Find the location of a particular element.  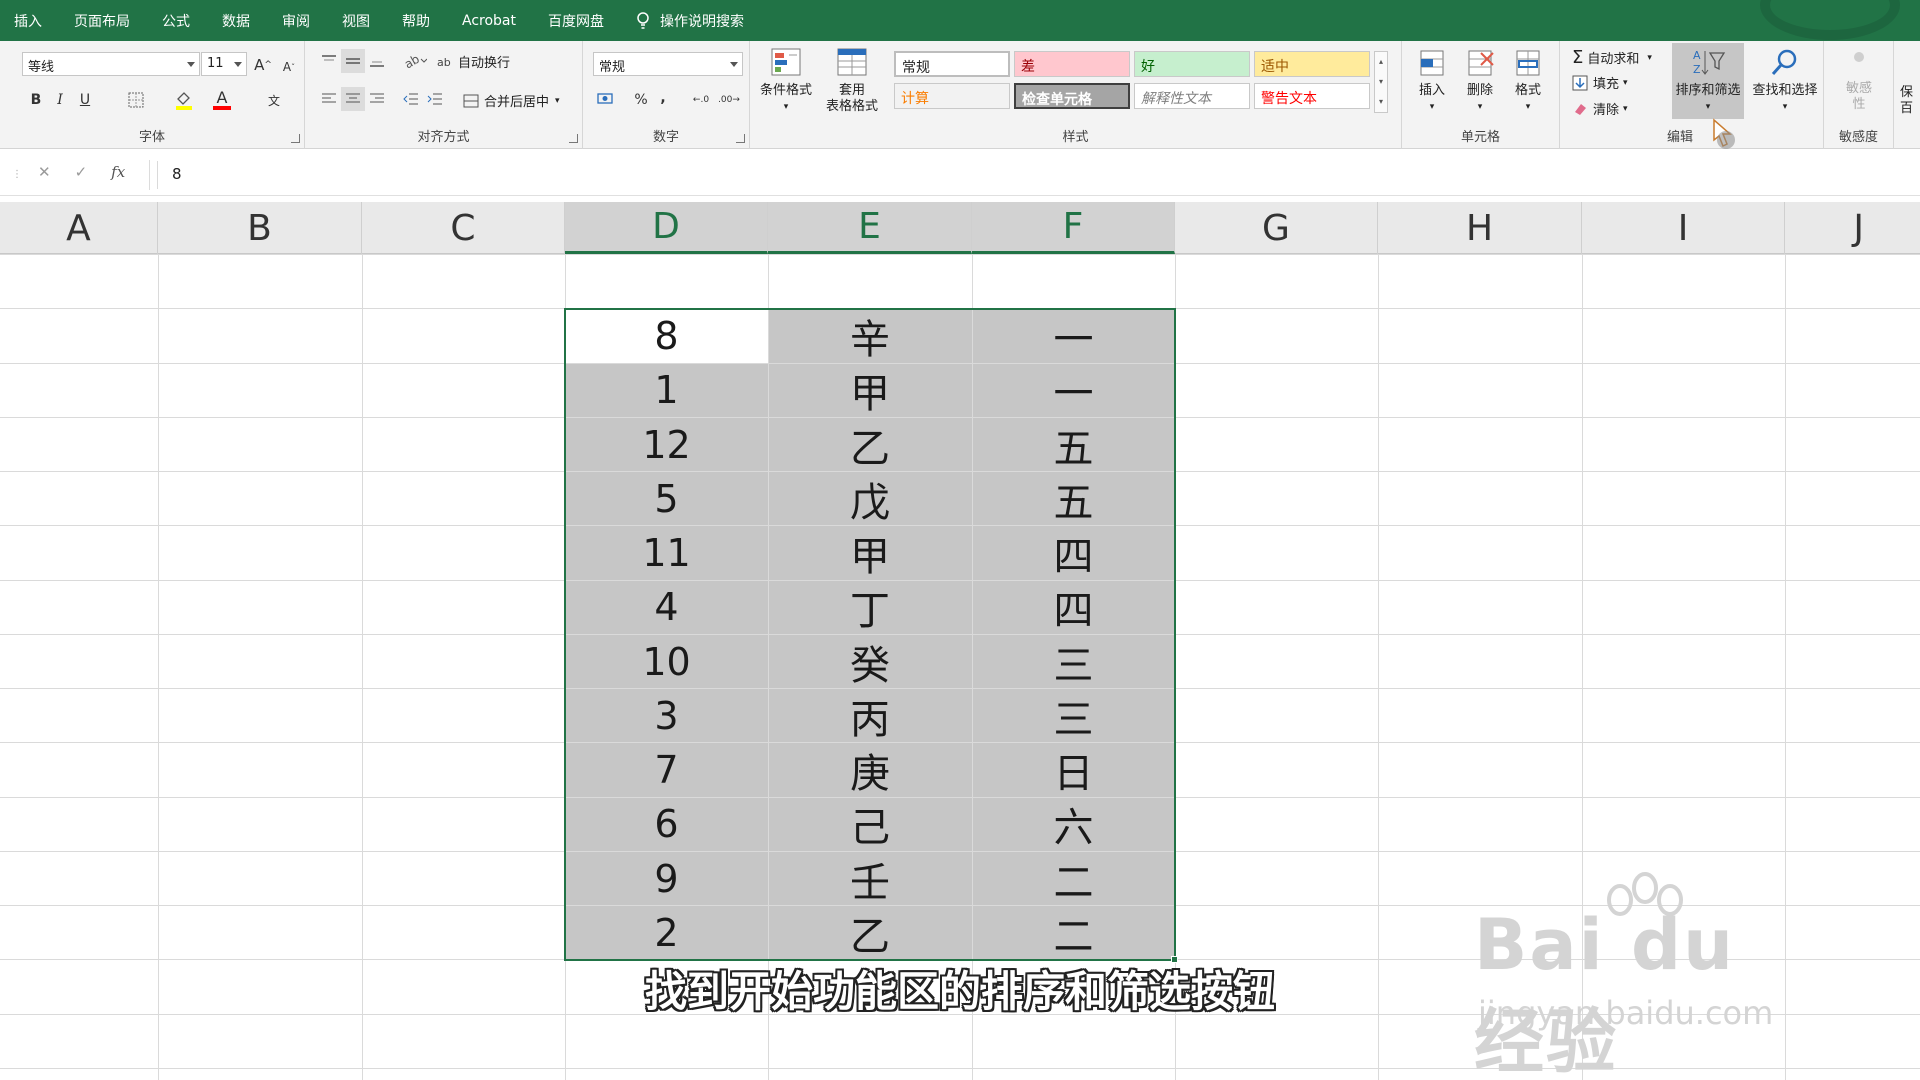

decrease-font-size-icon: Aˇ is located at coordinates (289, 67).